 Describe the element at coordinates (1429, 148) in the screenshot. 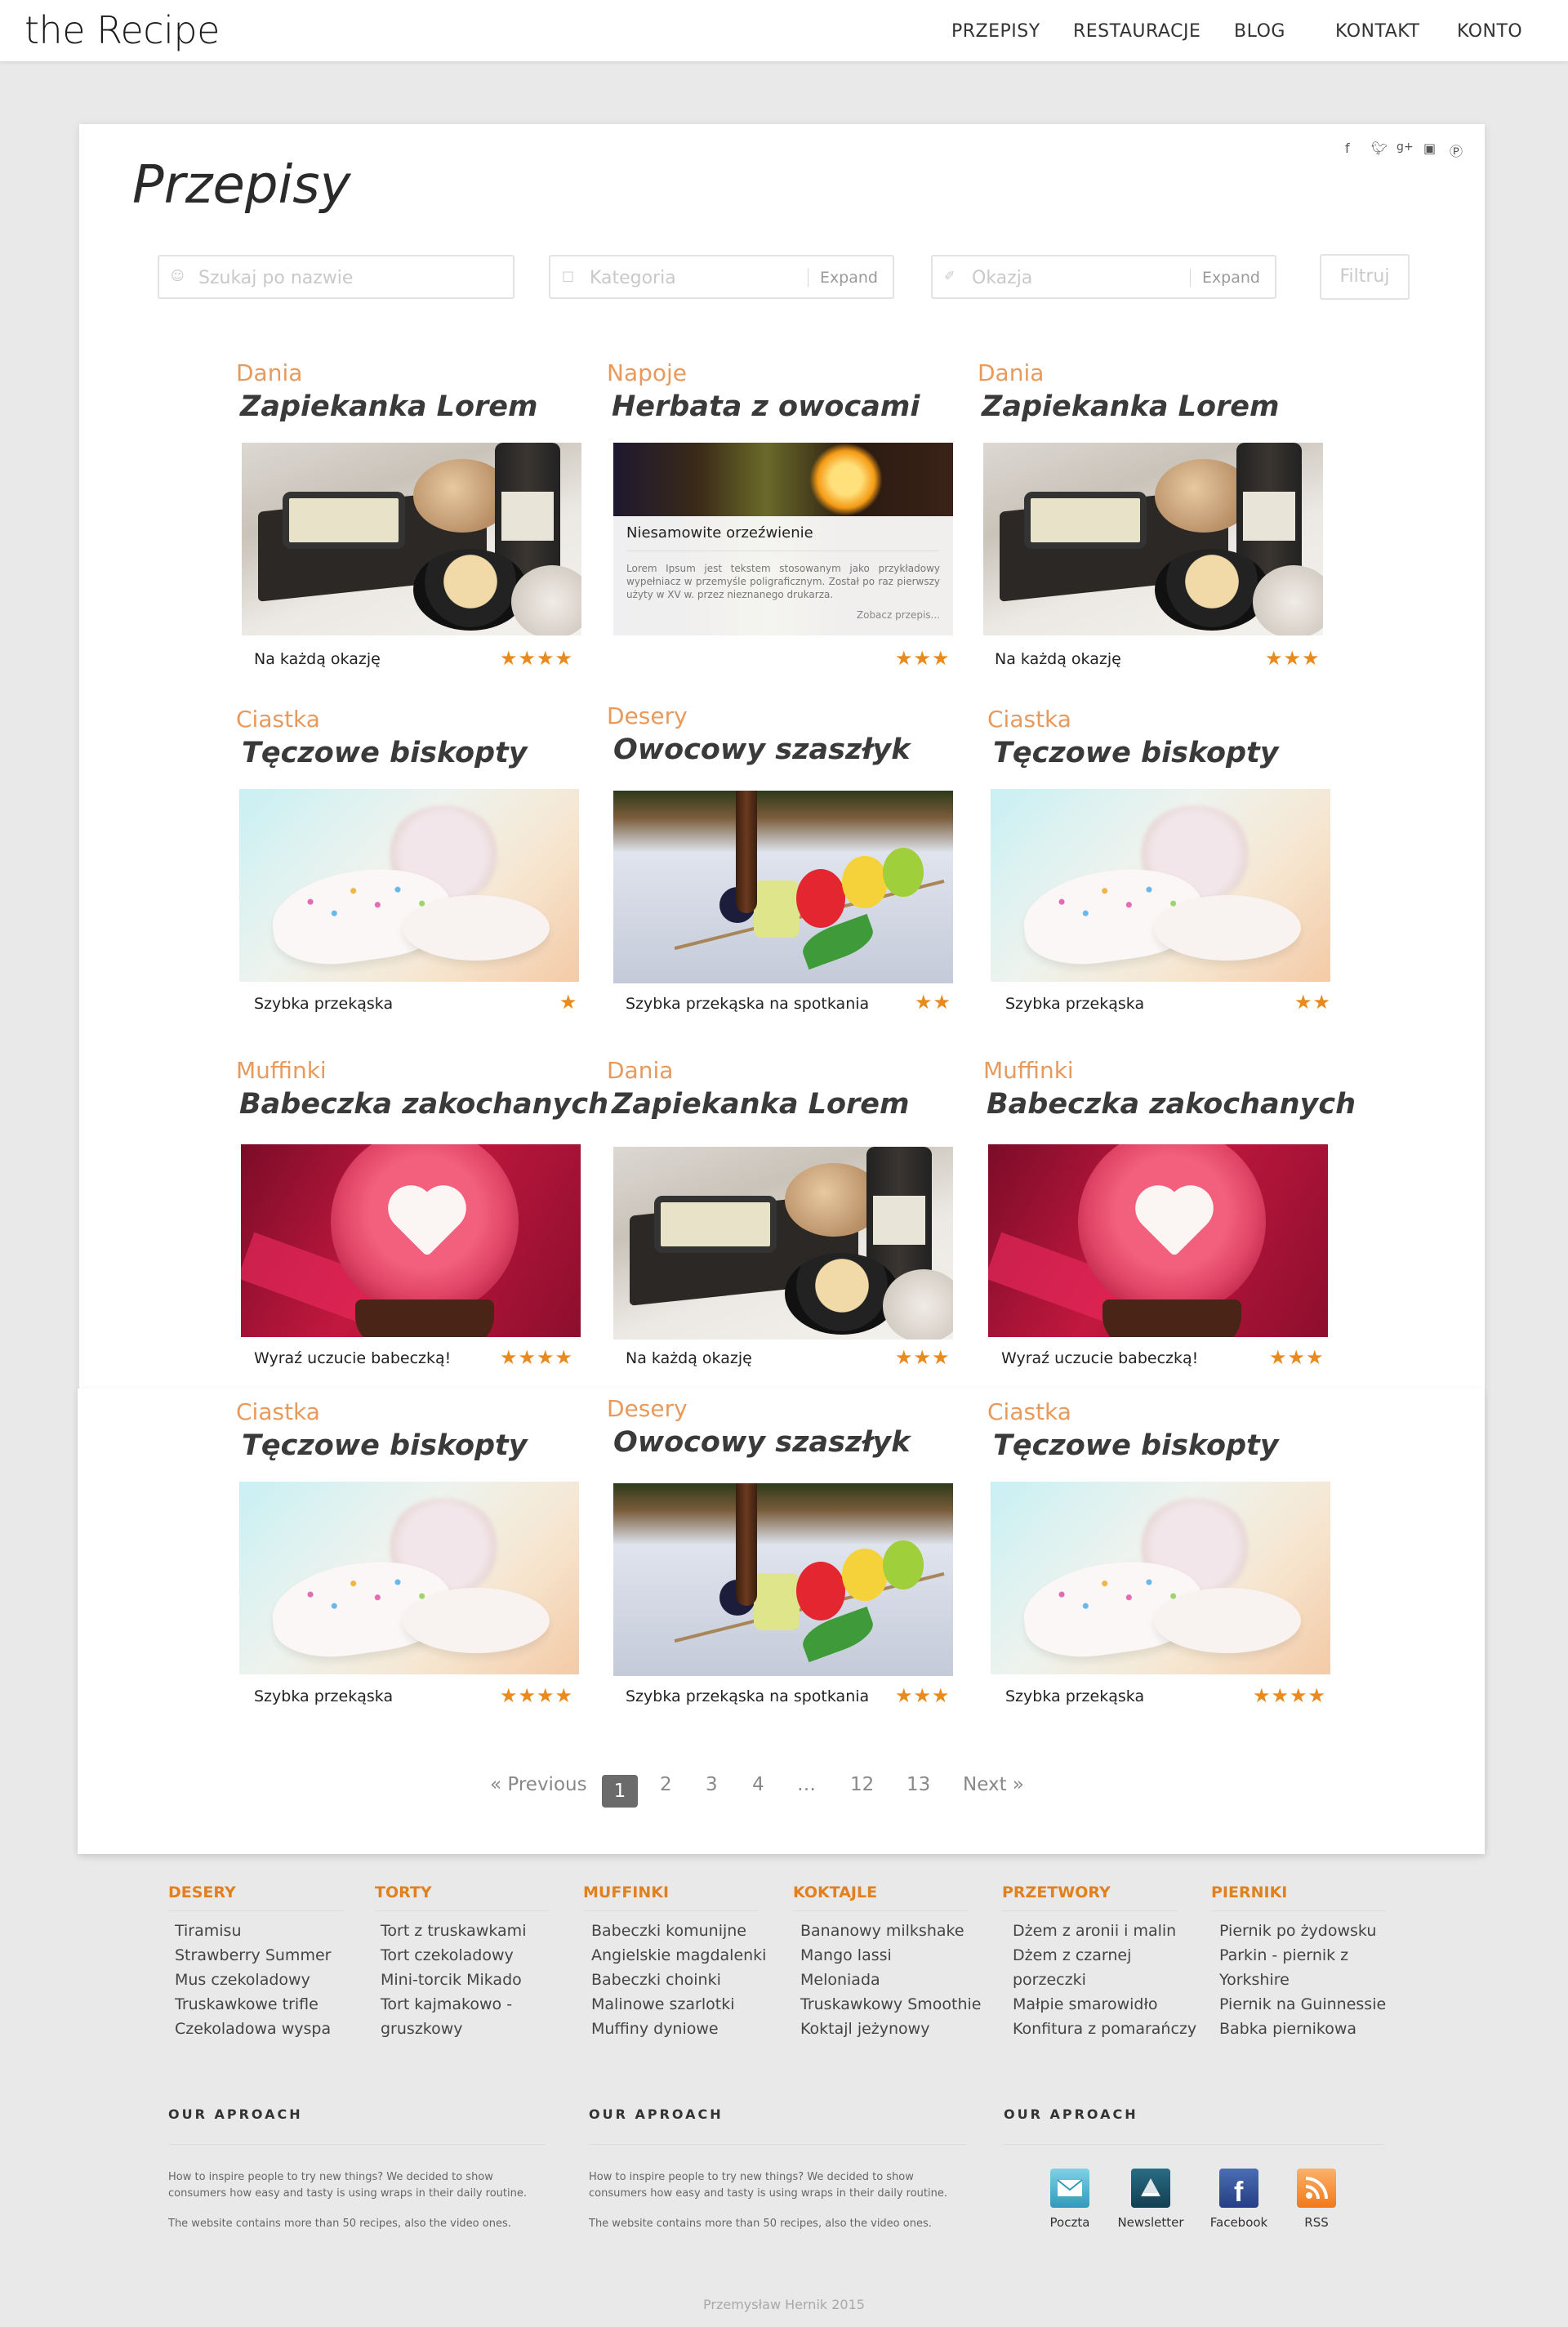

I see `instagram-icon: ▣` at that location.